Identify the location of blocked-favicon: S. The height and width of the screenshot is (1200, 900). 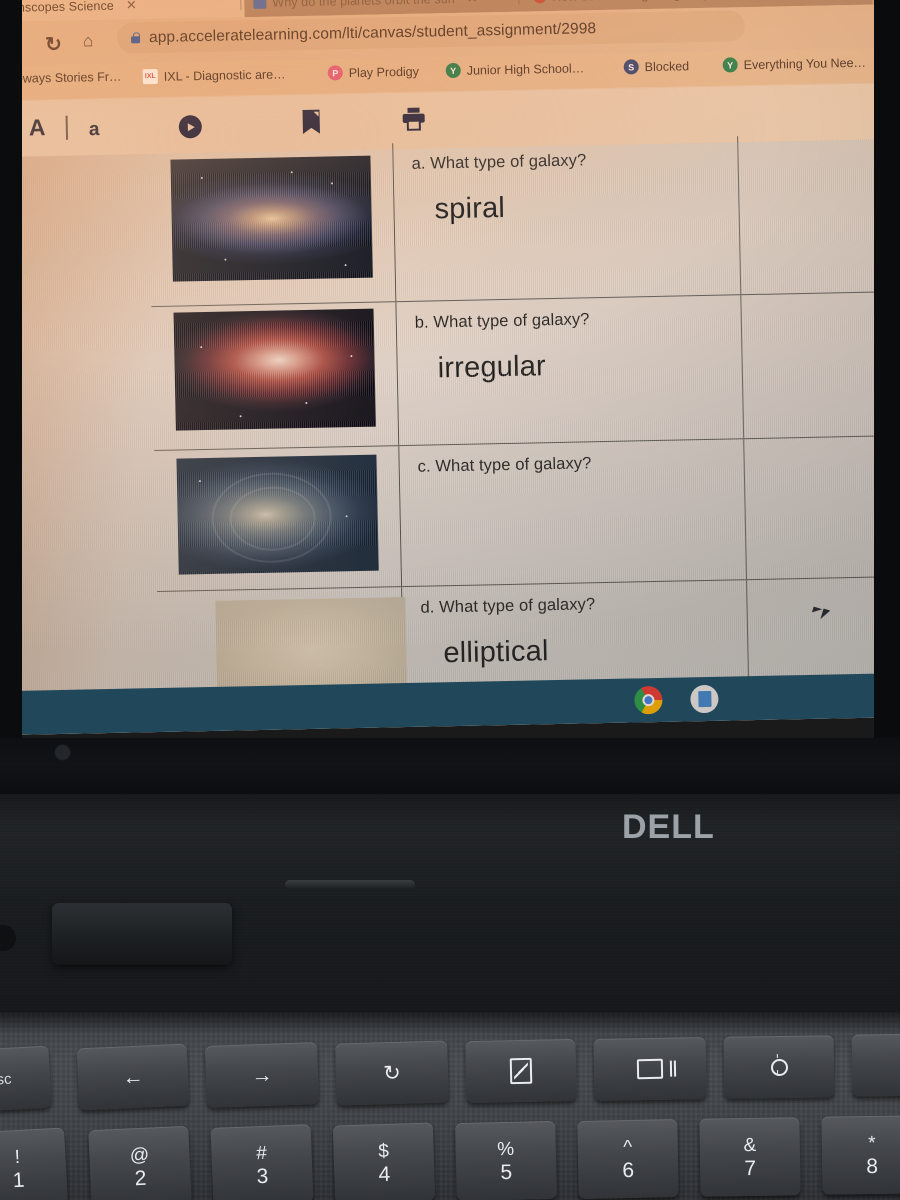
(631, 67).